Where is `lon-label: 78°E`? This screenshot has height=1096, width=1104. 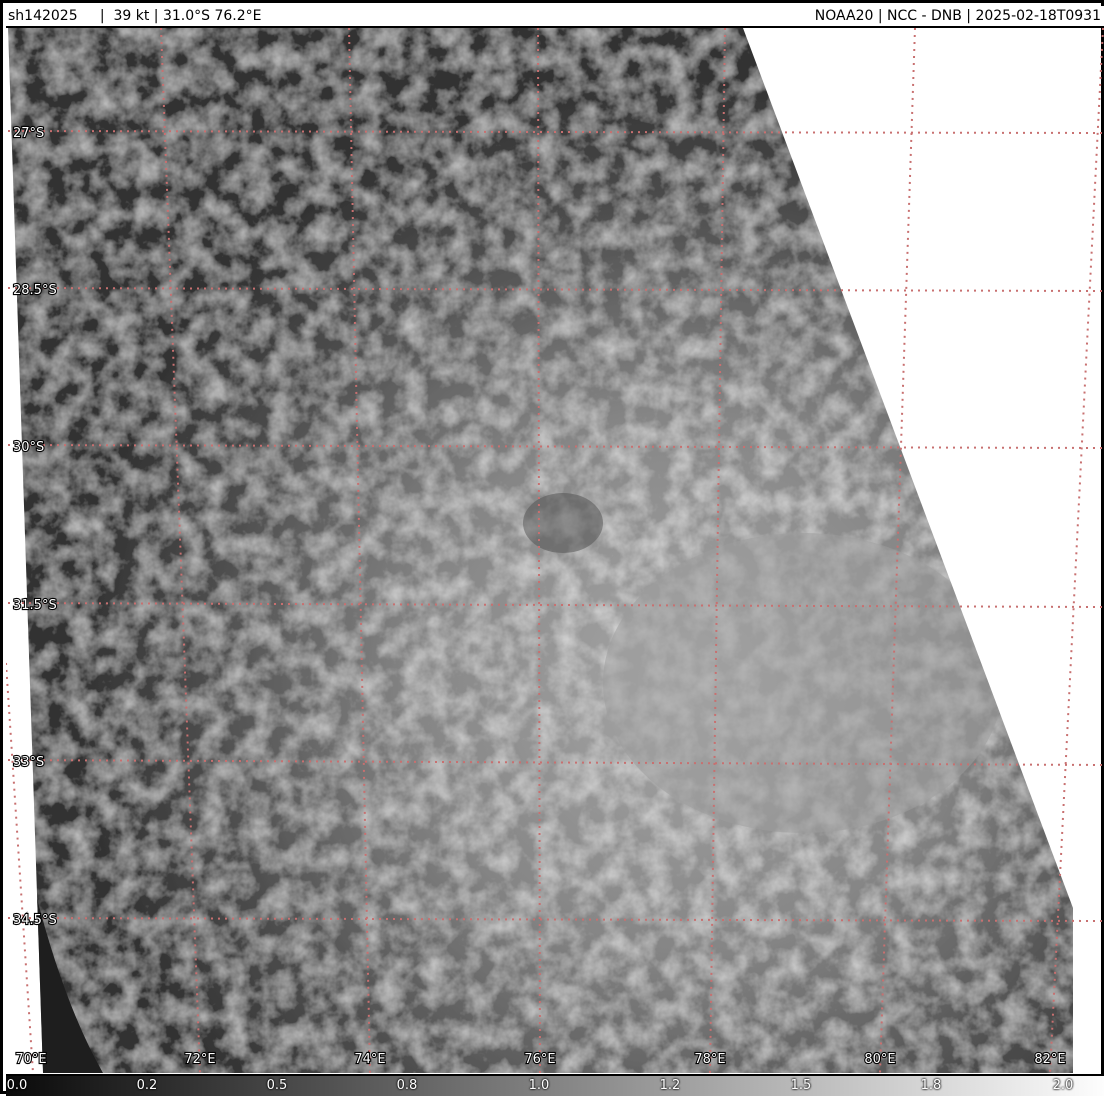
lon-label: 78°E is located at coordinates (709, 1059).